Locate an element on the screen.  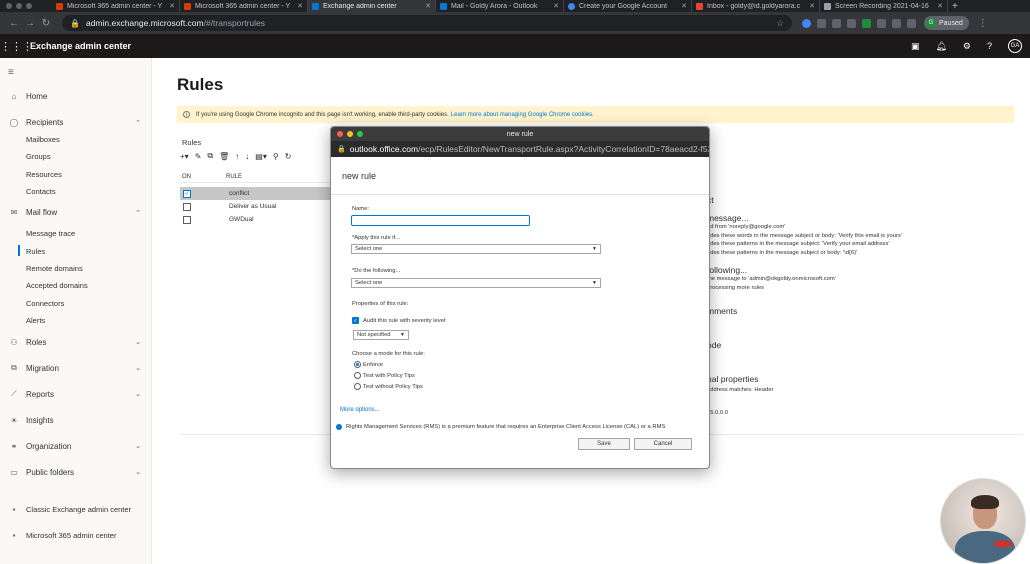
severity-select: Not specified ▼ is located at coordinates (381, 335).